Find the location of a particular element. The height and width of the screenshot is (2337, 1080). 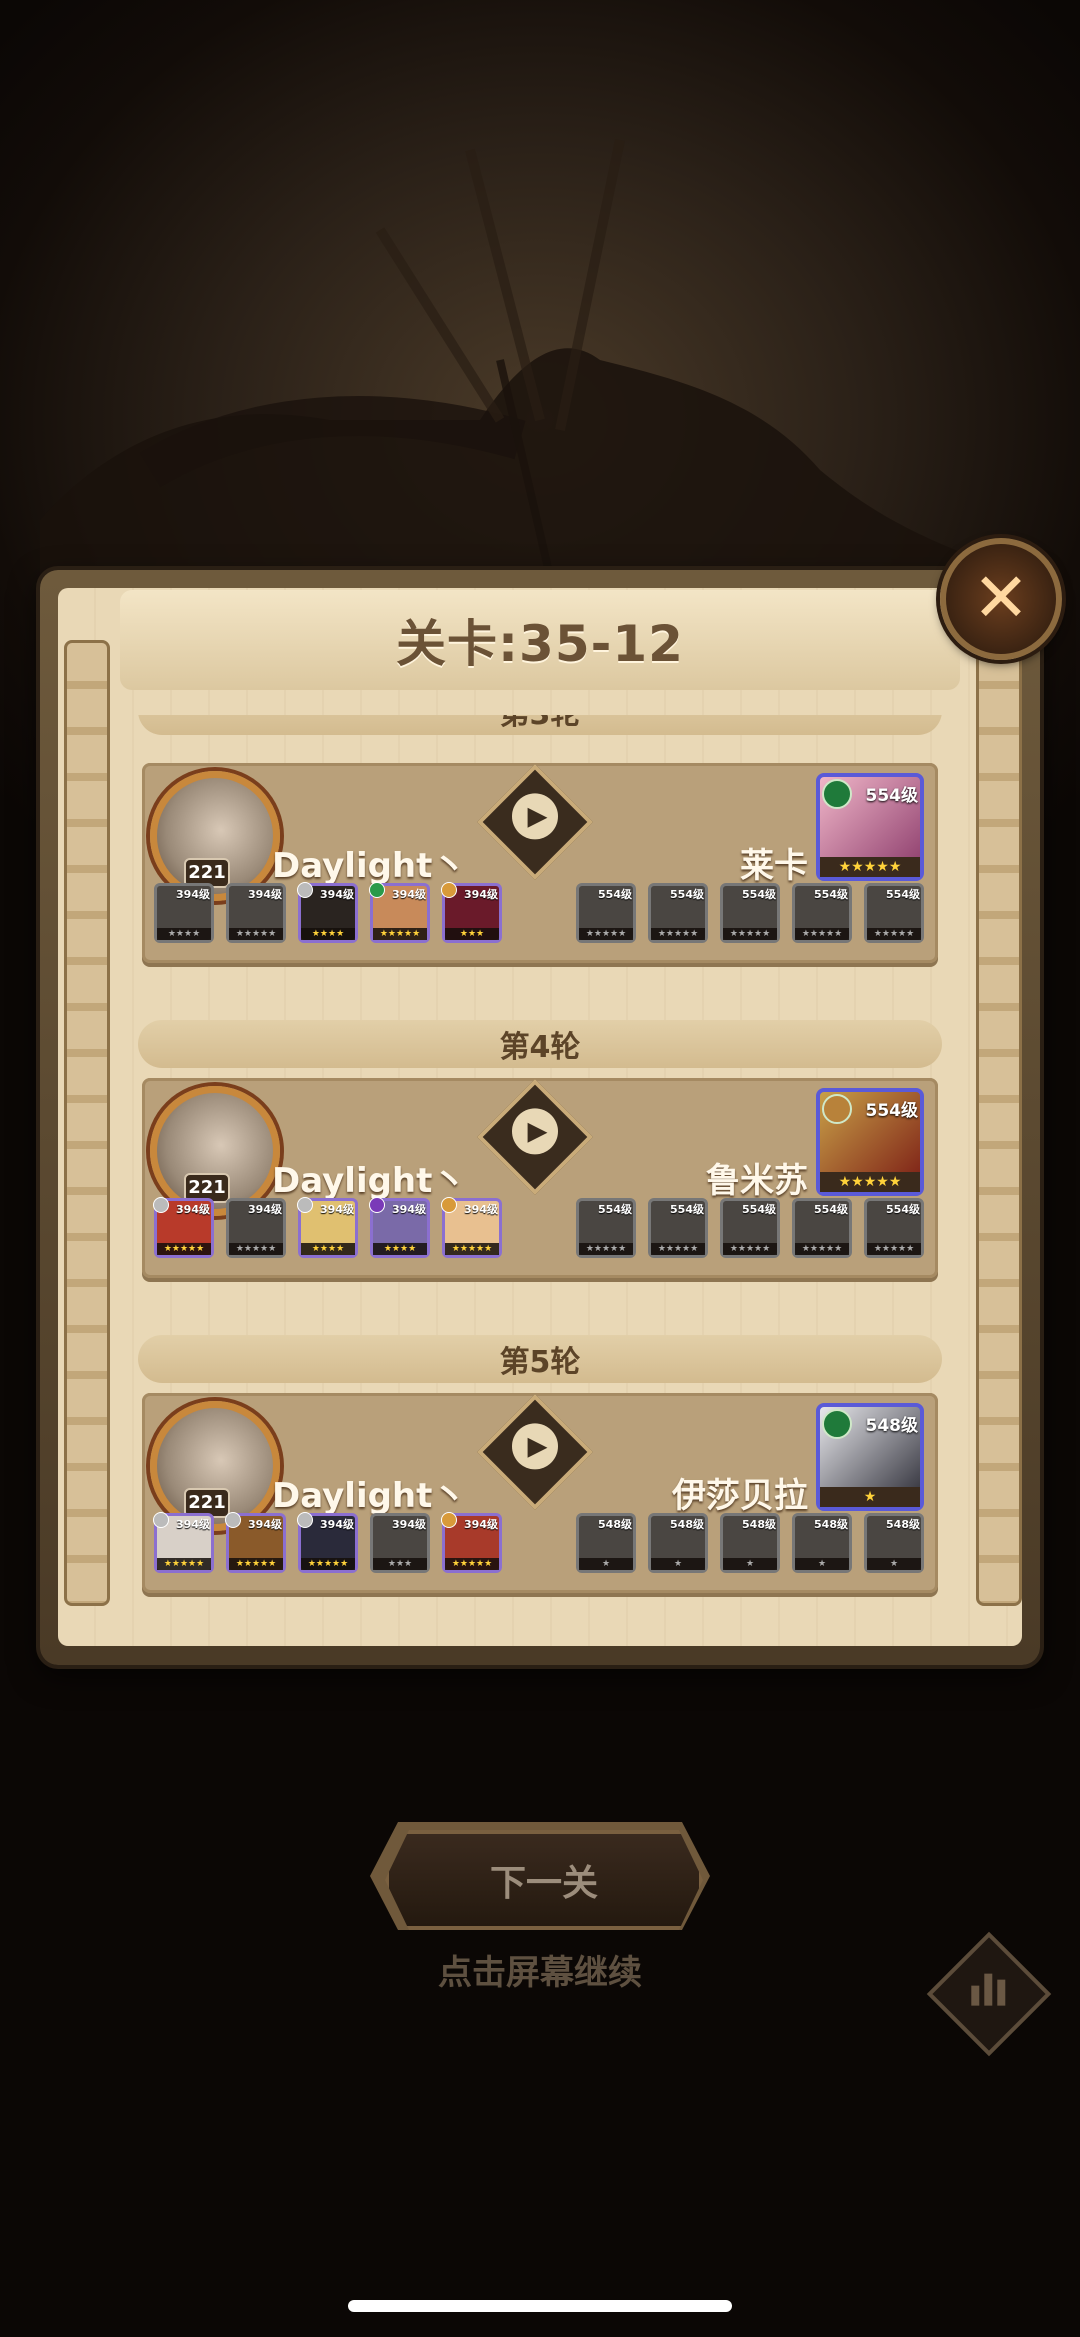

panel-left-ornament is located at coordinates (87, 1123).